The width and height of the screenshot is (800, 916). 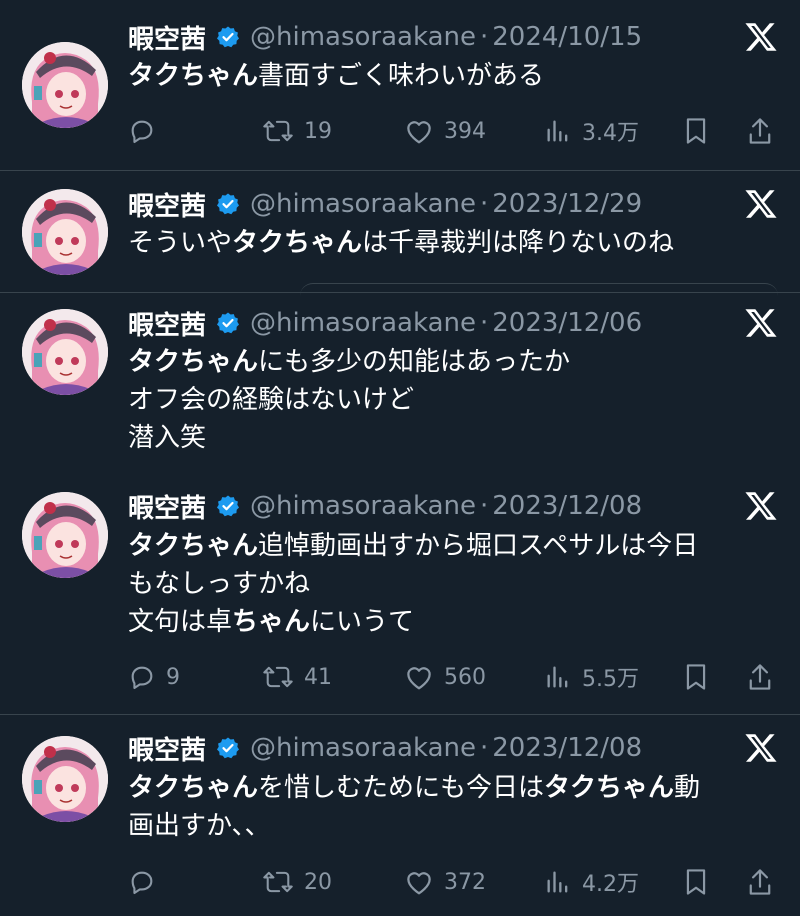 What do you see at coordinates (518, 243) in the screenshot?
I see `tweet-text-segment: は千尋裁判は降りないのね` at bounding box center [518, 243].